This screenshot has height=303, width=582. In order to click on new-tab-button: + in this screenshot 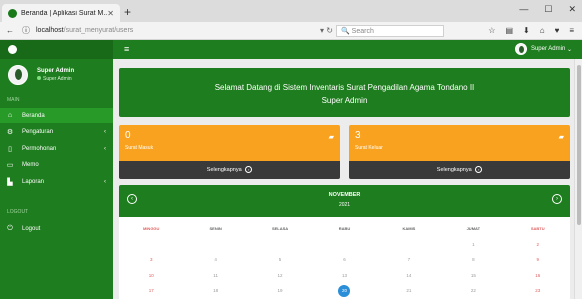, I will do `click(127, 12)`.